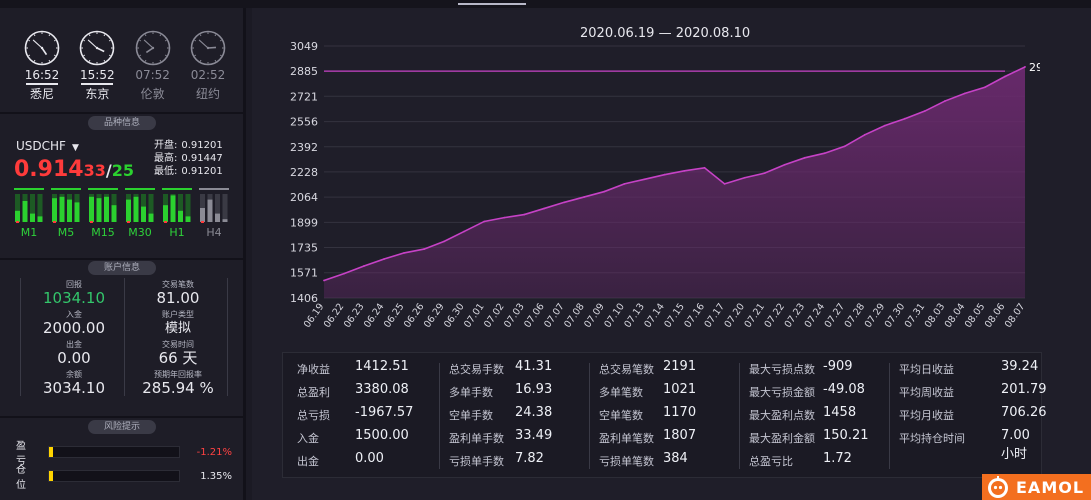  What do you see at coordinates (178, 293) in the screenshot?
I see `trade-count: 交易笔数 81.00` at bounding box center [178, 293].